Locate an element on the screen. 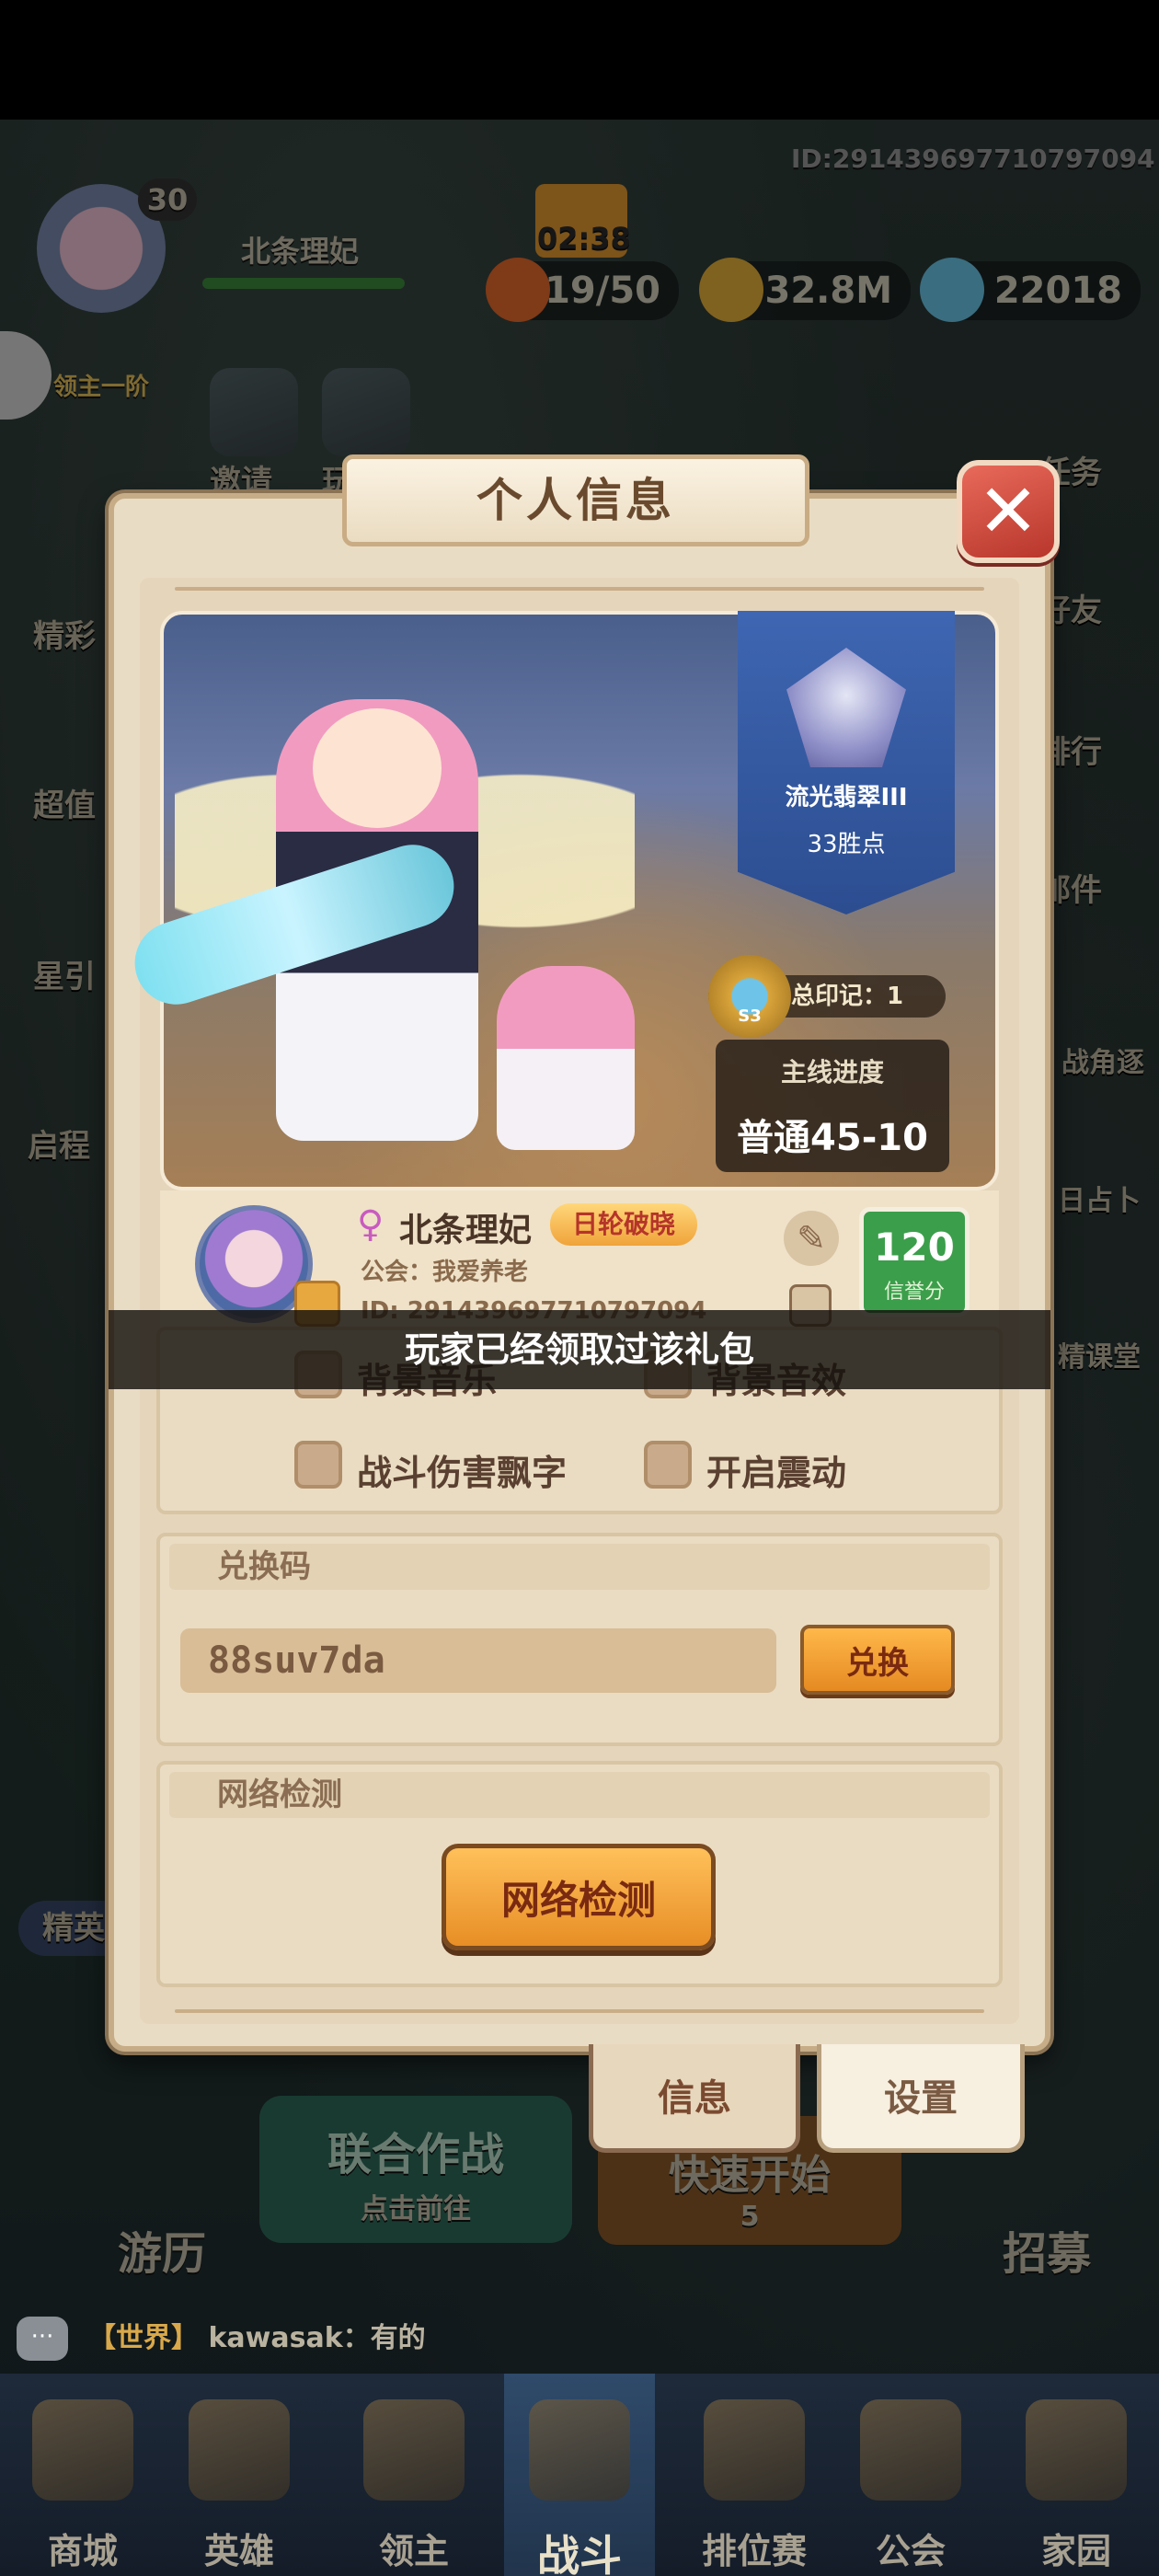 This screenshot has height=2576, width=1159. nav-guild: 公会 is located at coordinates (910, 2475).